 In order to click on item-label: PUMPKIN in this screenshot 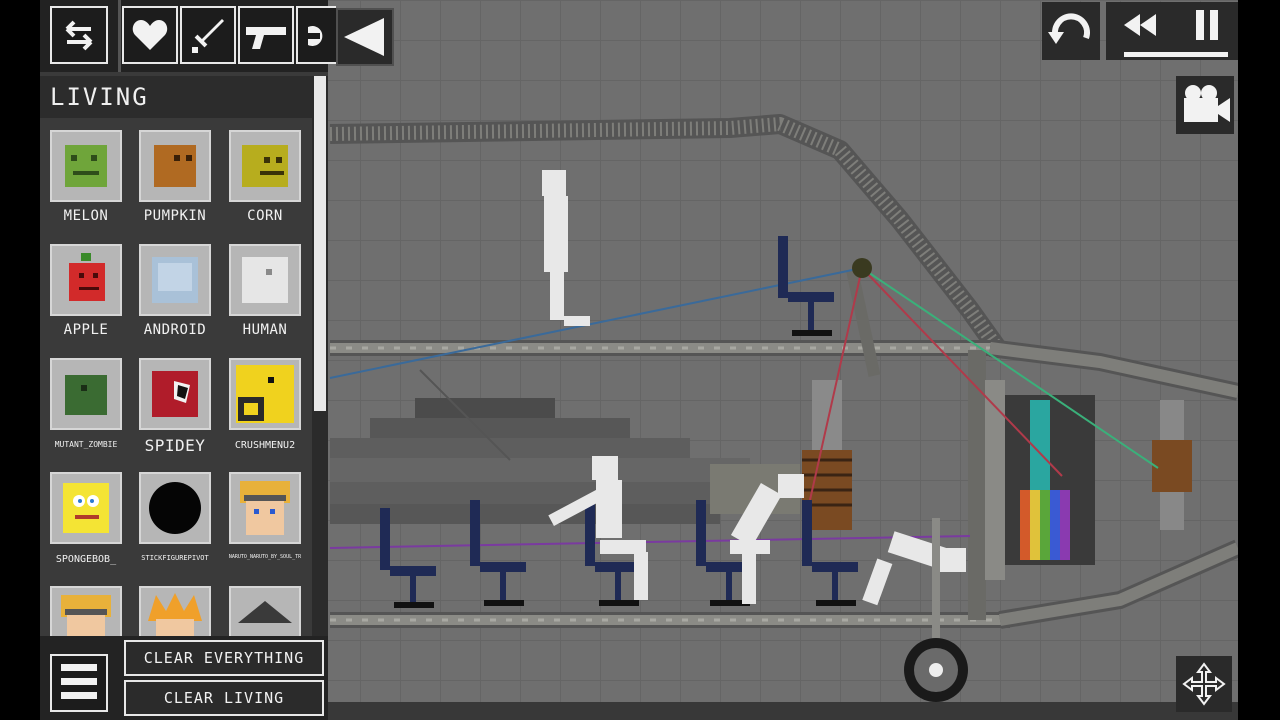, I will do `click(175, 216)`.